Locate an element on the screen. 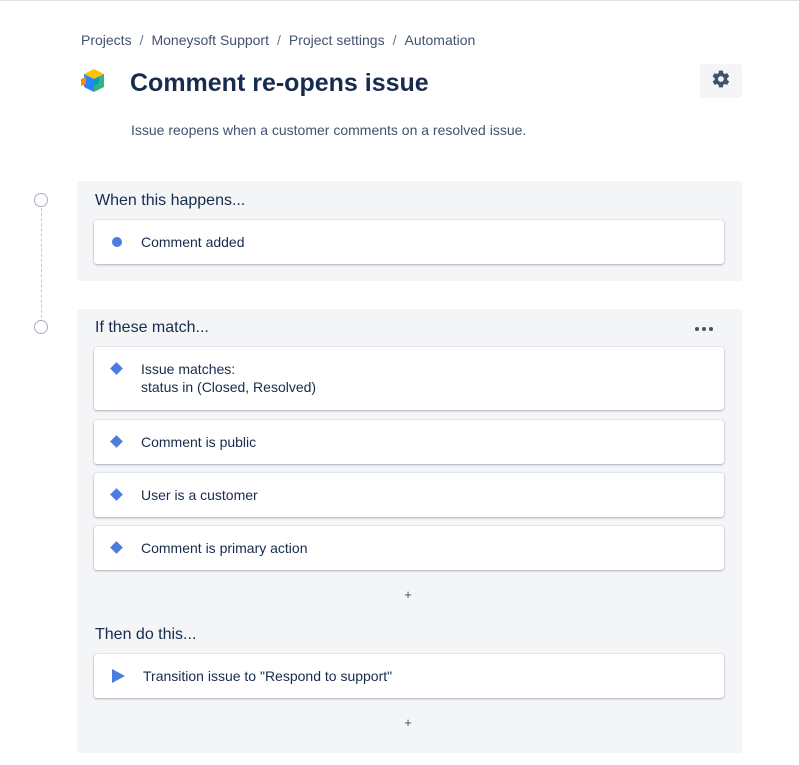 This screenshot has height=765, width=799. condition-line1: Issue matches: is located at coordinates (188, 369).